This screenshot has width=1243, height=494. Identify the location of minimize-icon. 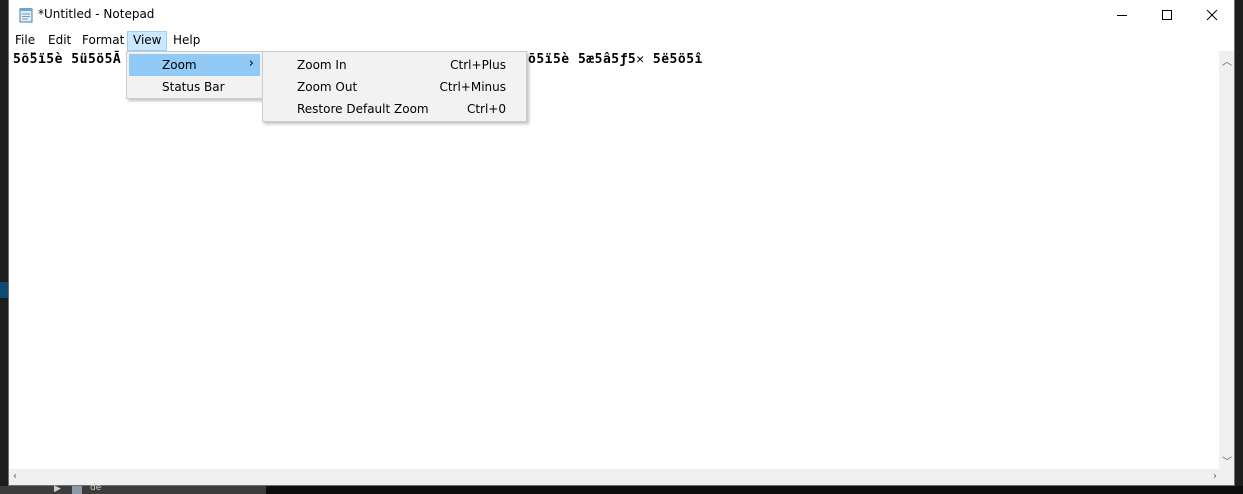
(1122, 15).